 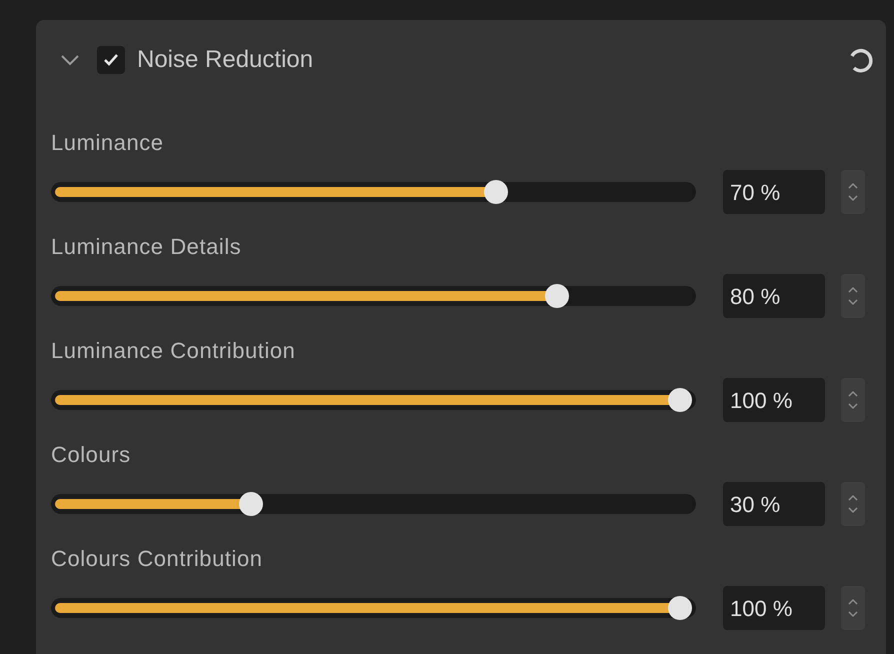 I want to click on slider-label: Luminance, so click(x=107, y=143).